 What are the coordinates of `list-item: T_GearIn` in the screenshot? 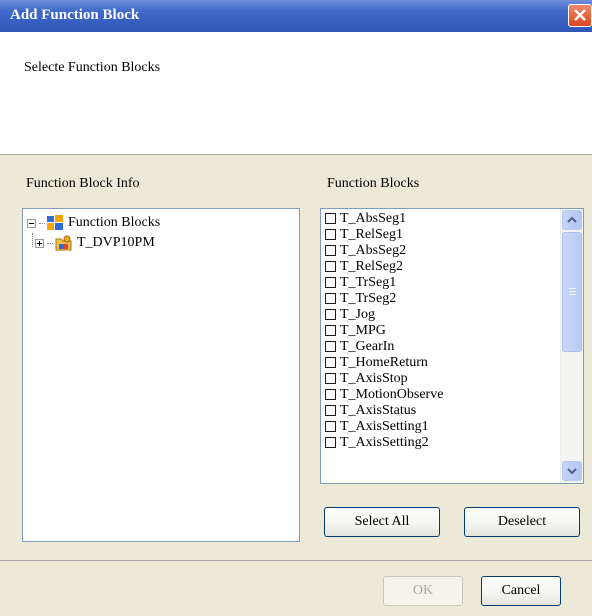 It's located at (359, 346).